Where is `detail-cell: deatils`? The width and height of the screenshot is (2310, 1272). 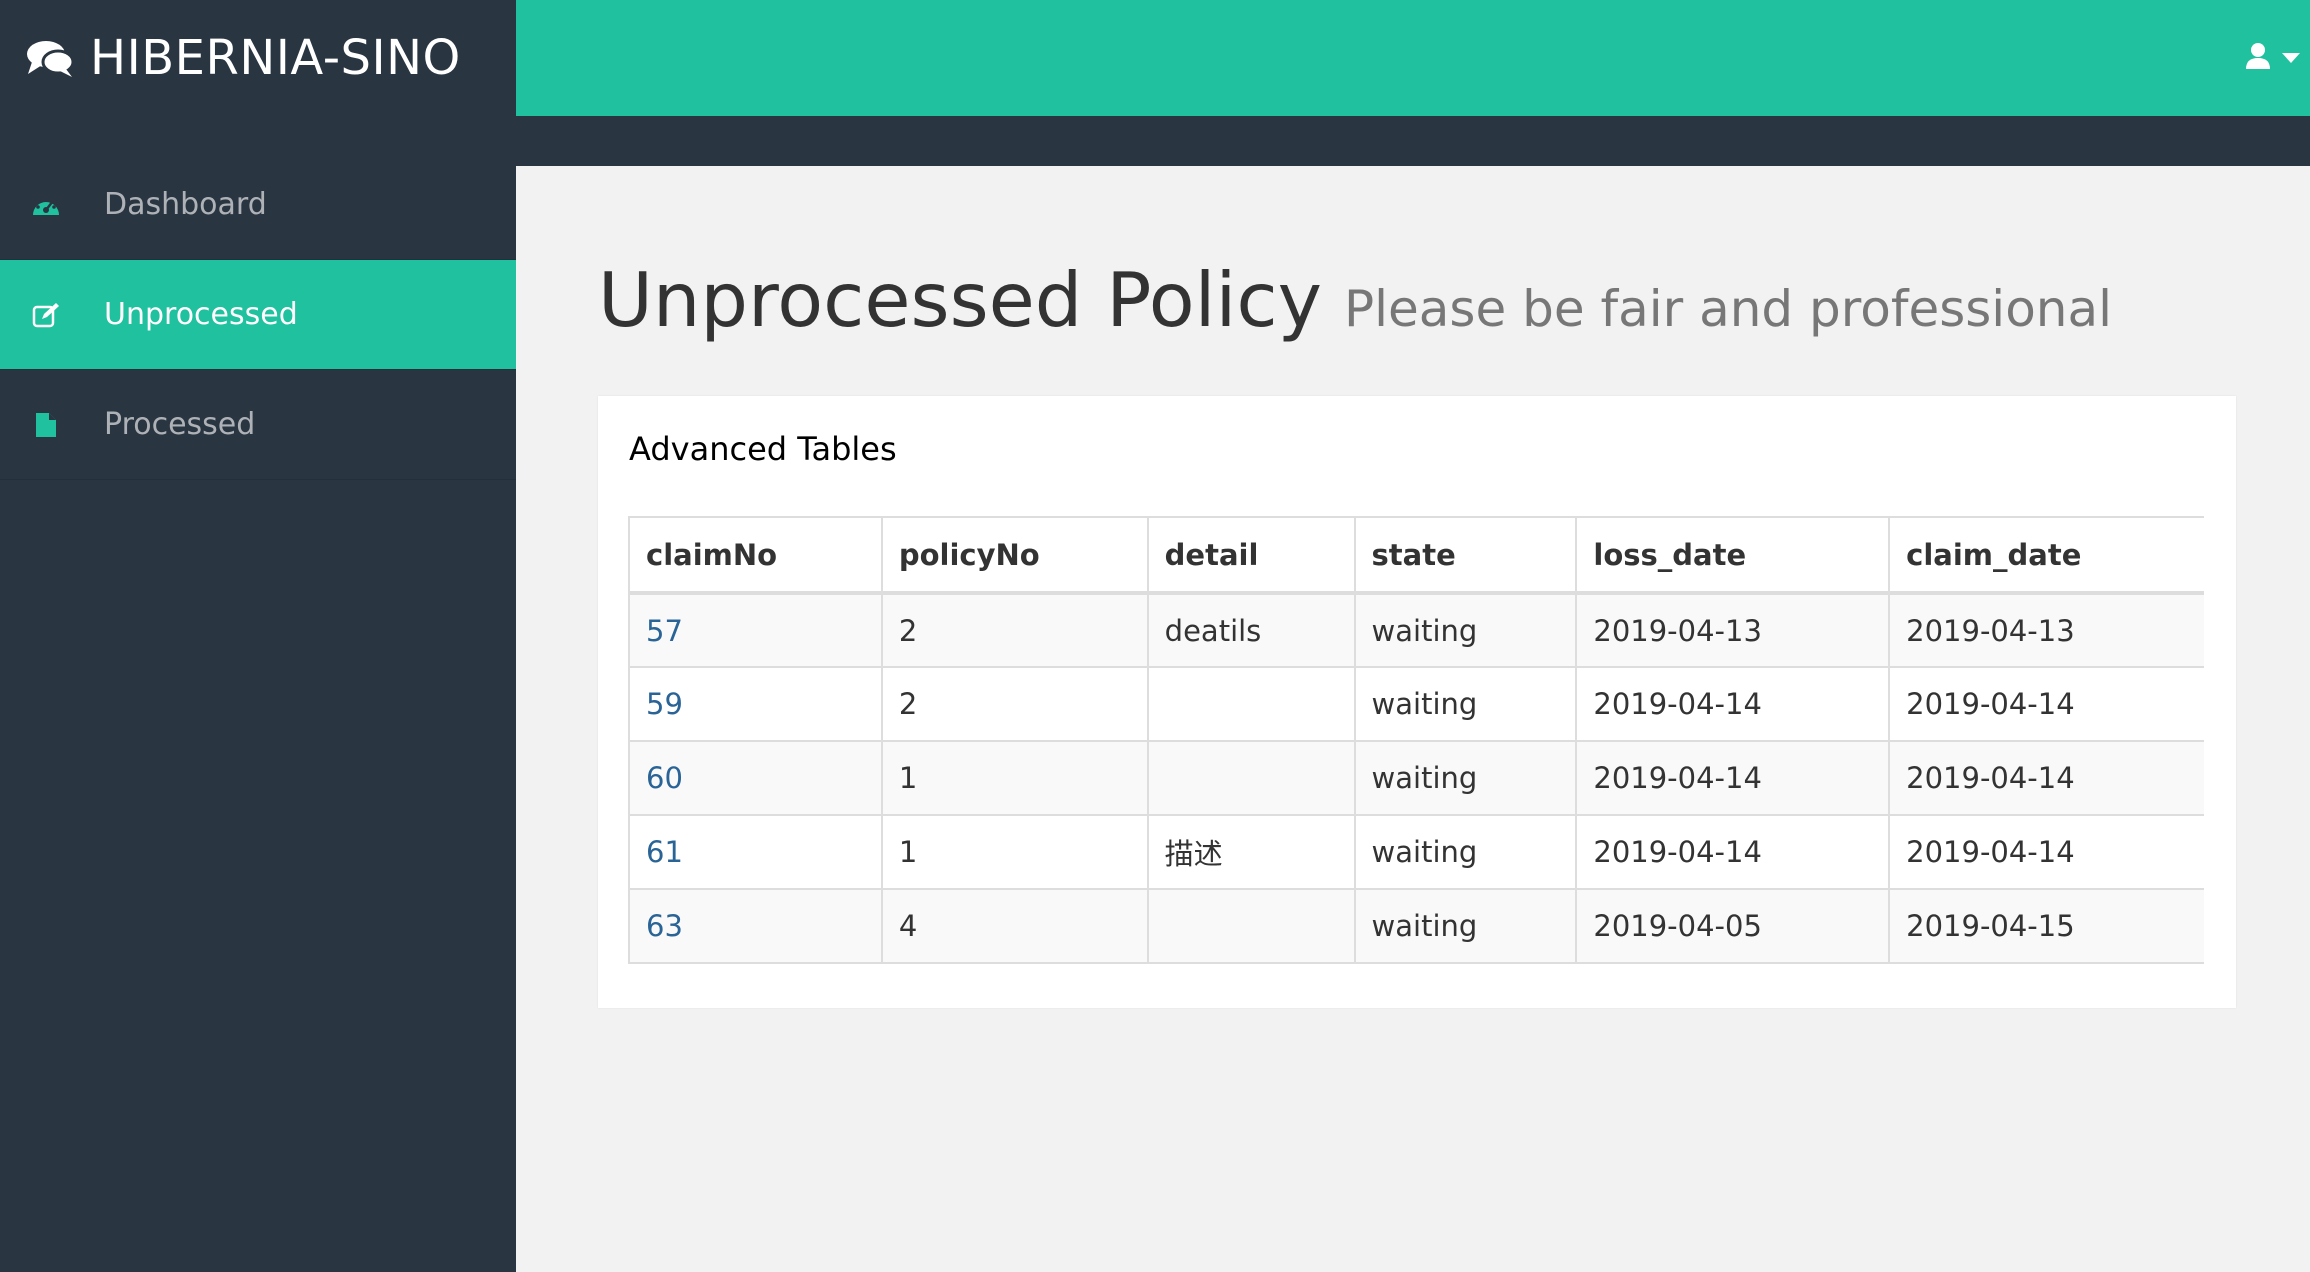
detail-cell: deatils is located at coordinates (1251, 630).